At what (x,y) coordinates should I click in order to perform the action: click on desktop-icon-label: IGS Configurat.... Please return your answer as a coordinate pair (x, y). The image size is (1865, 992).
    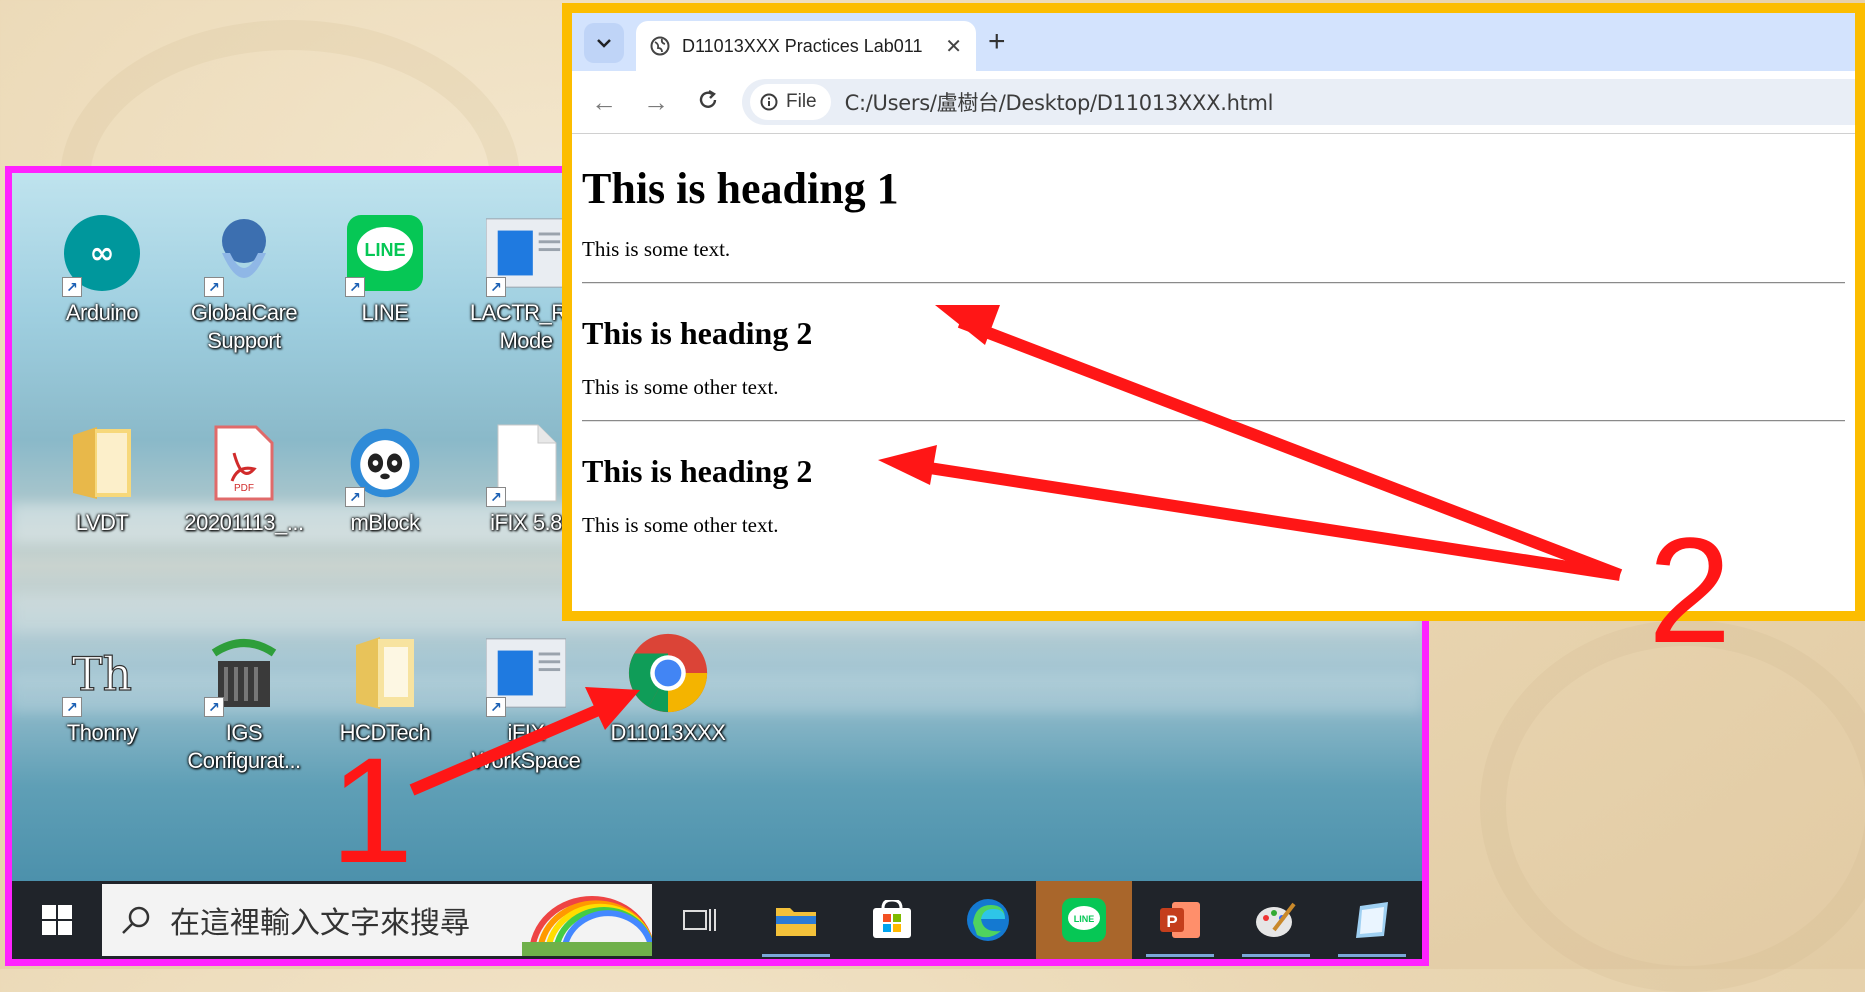
    Looking at the image, I should click on (244, 746).